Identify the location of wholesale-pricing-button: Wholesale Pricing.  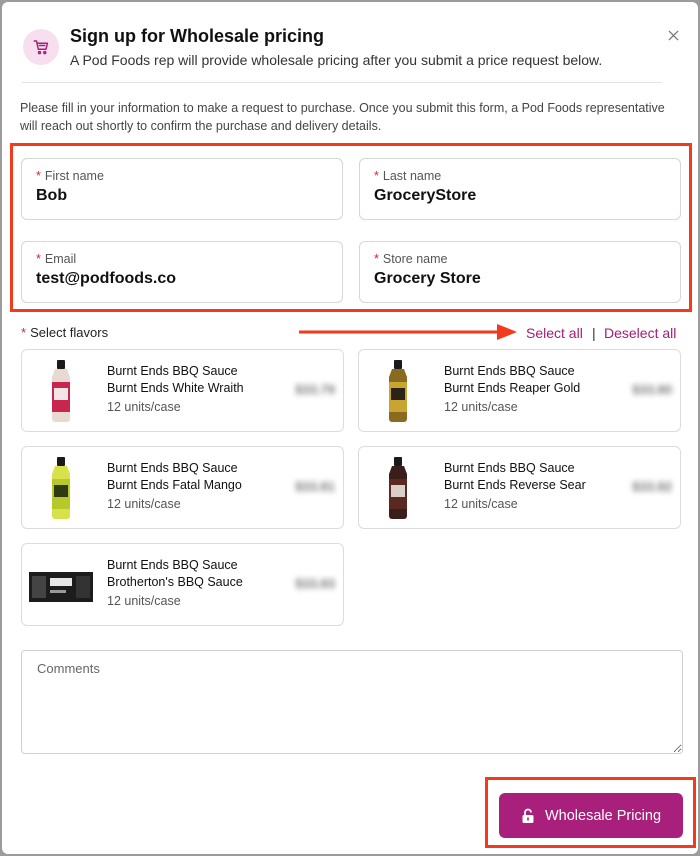
(591, 815).